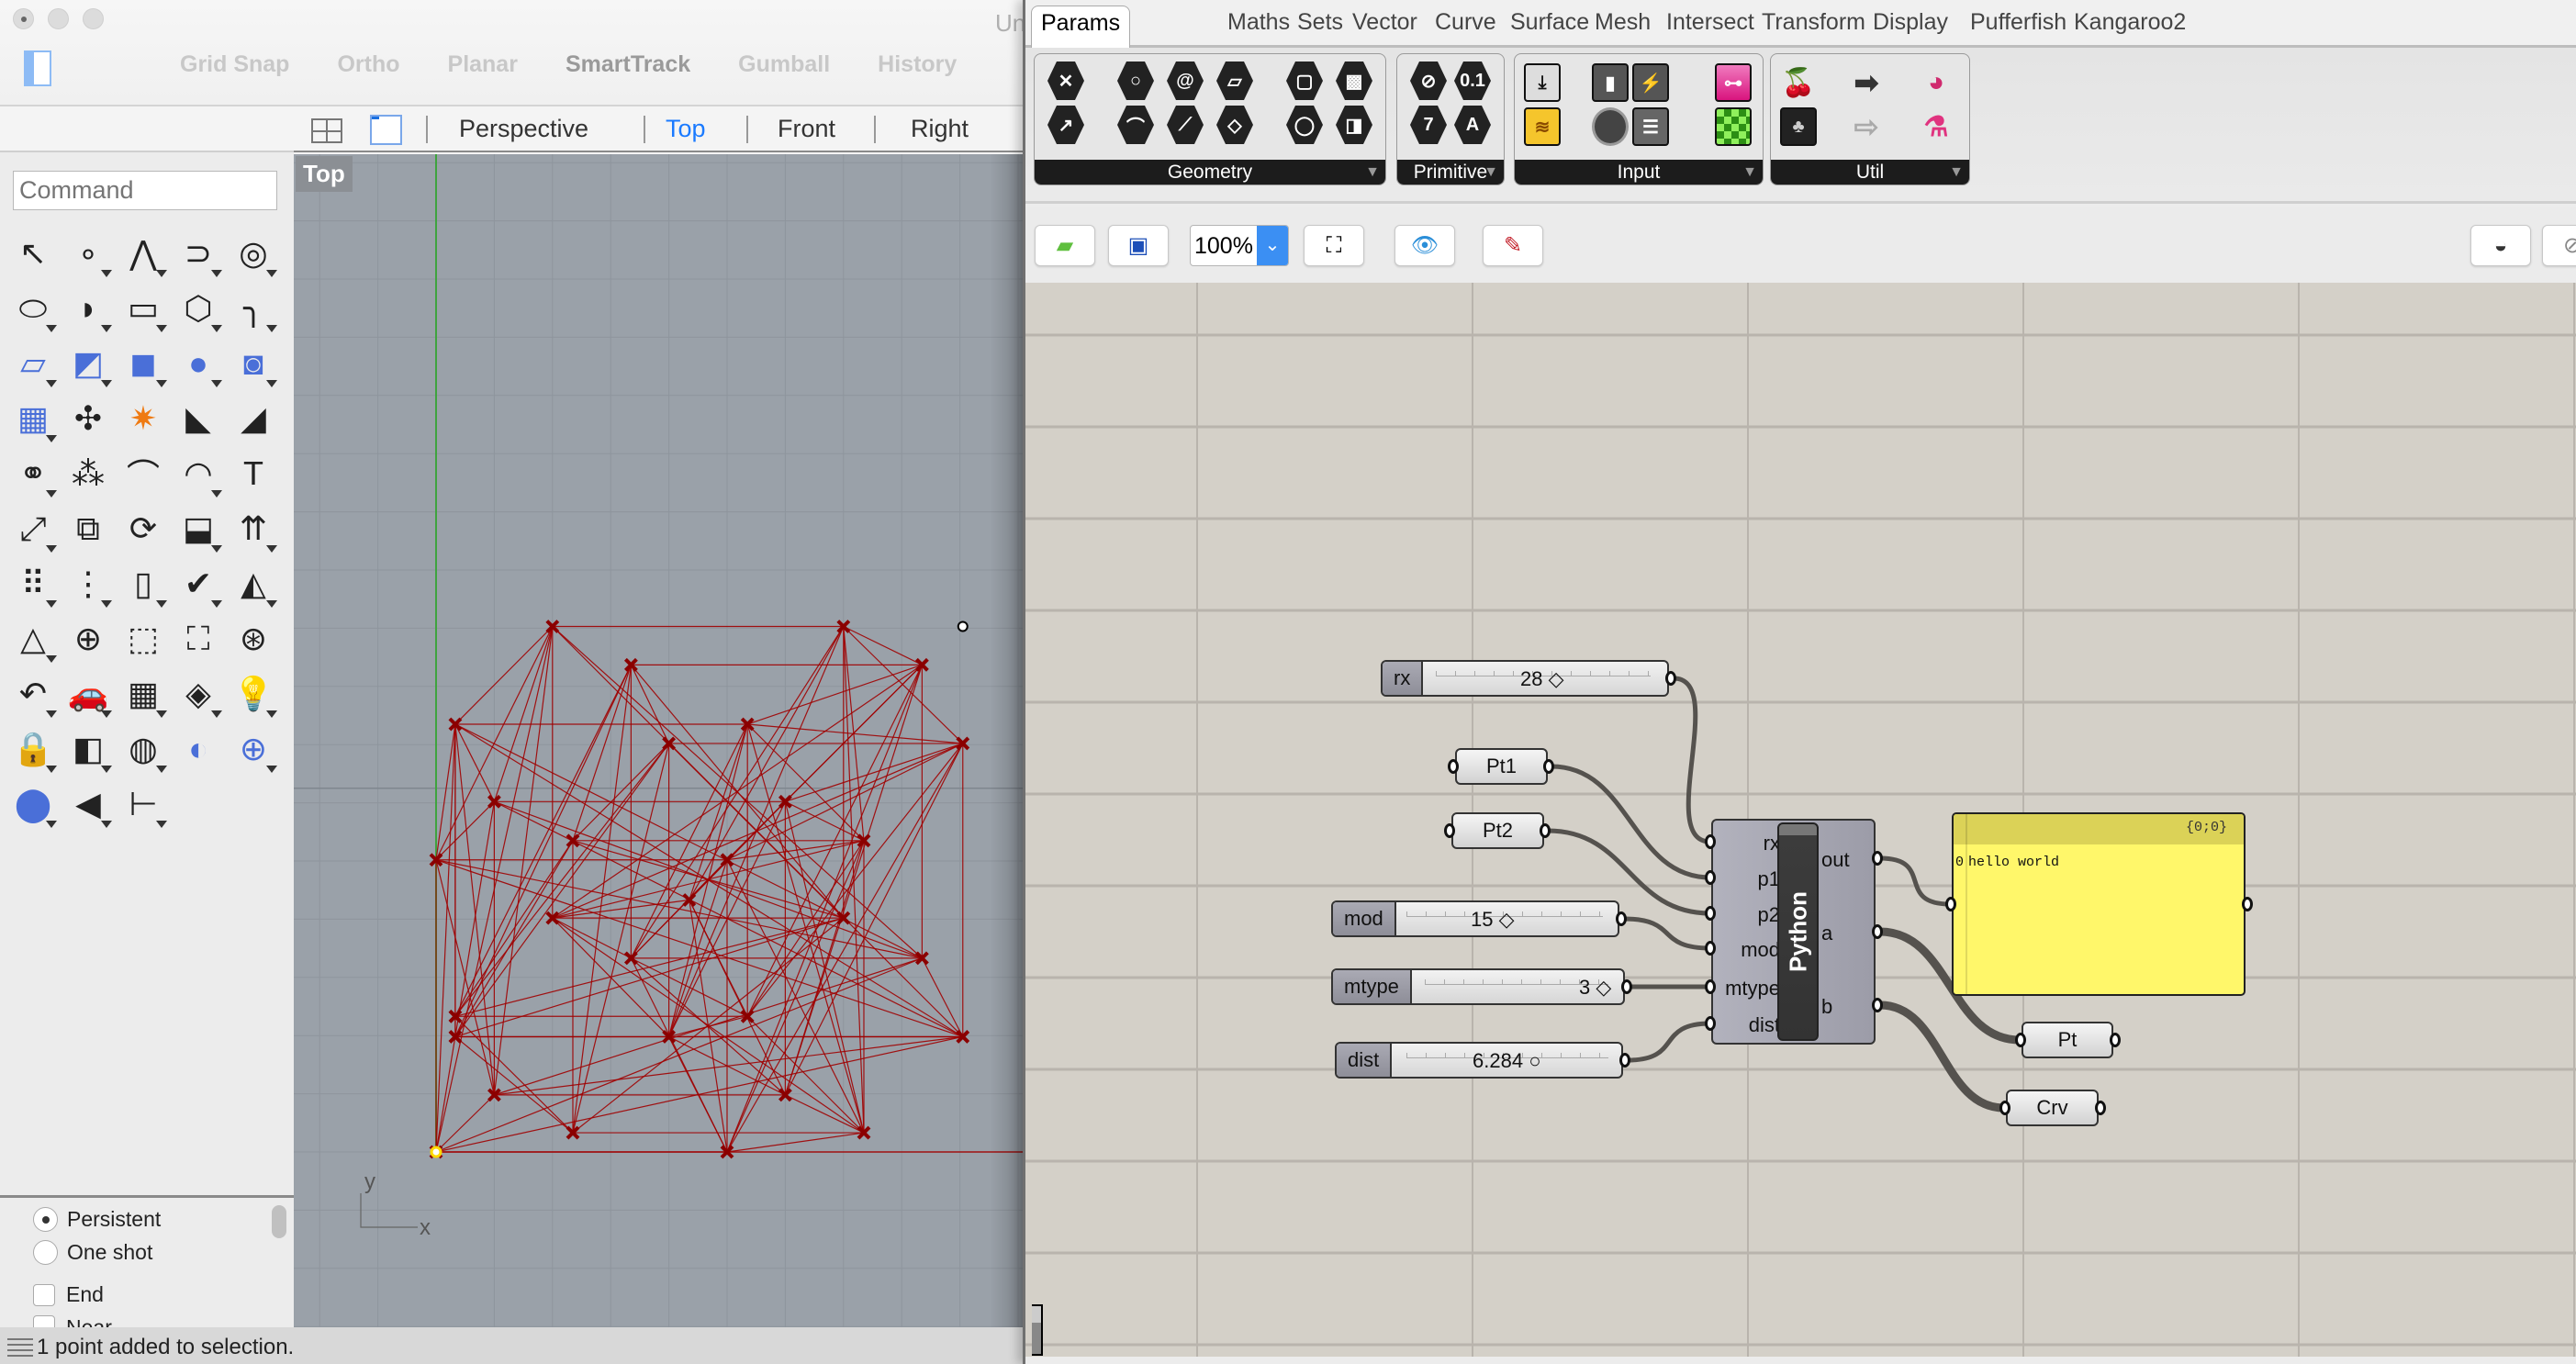 This screenshot has width=2576, height=1364. Describe the element at coordinates (1428, 125) in the screenshot. I see `integer-icon: 7` at that location.